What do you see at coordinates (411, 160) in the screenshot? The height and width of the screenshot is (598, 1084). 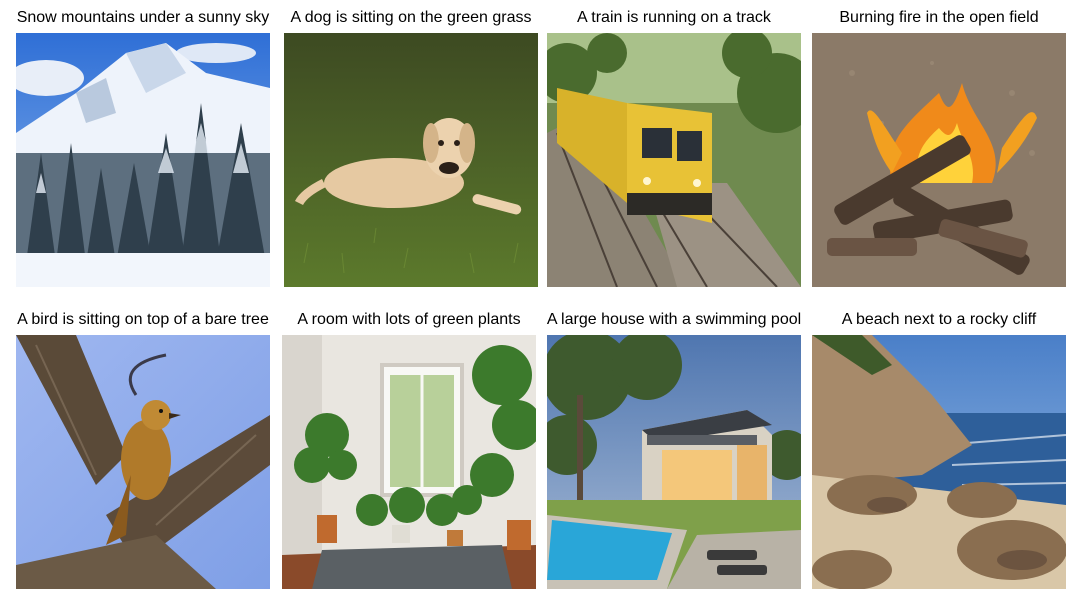 I see `dog-on-grass-image` at bounding box center [411, 160].